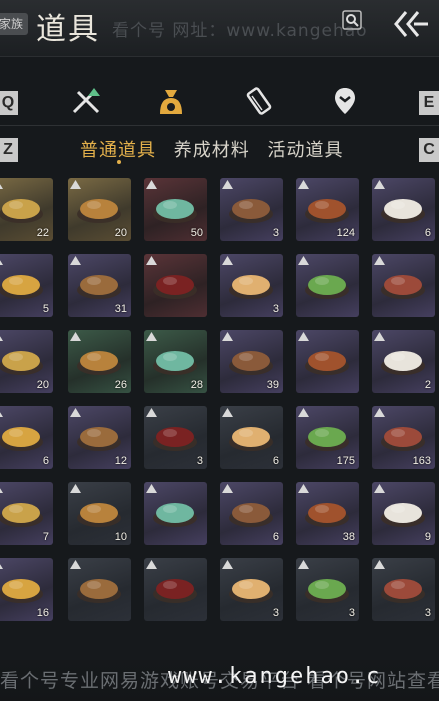 This screenshot has height=701, width=439. What do you see at coordinates (171, 104) in the screenshot?
I see `money-bag-icon` at bounding box center [171, 104].